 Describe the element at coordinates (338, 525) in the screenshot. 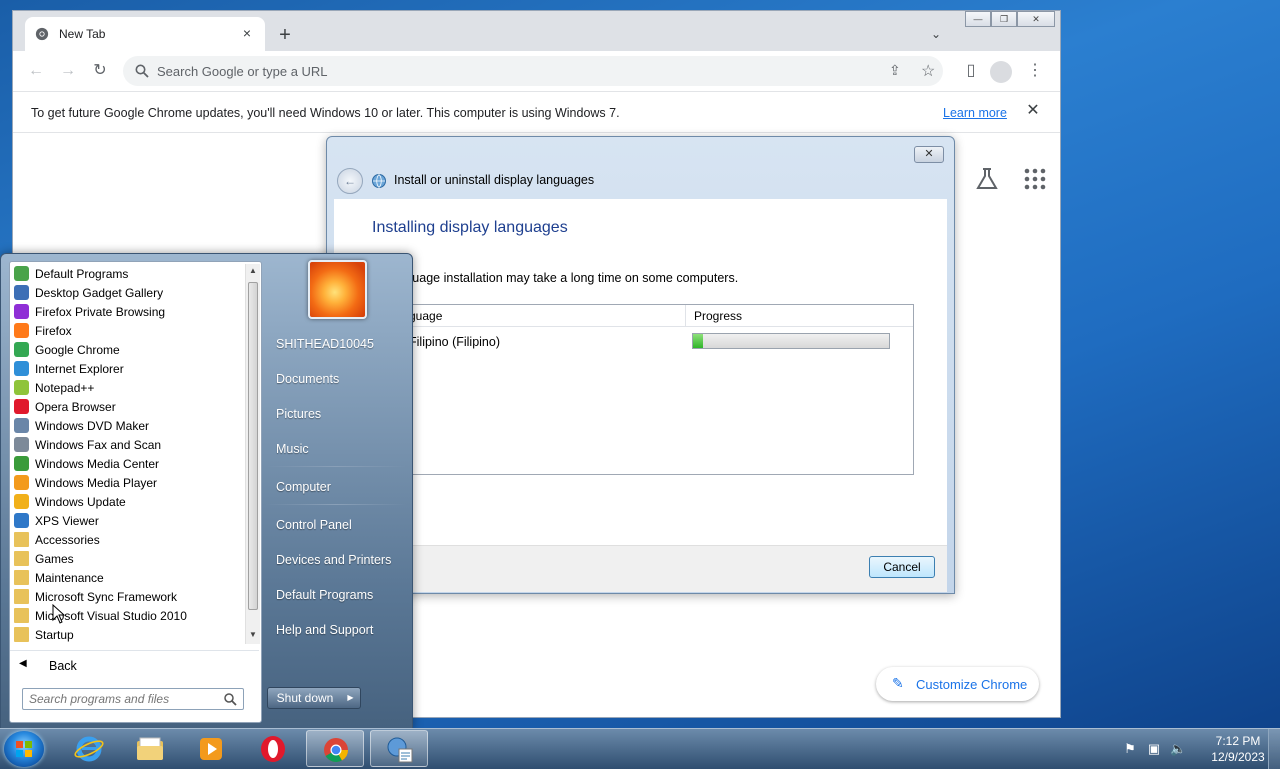

I see `start-right-item-control-panel: Control Panel` at that location.